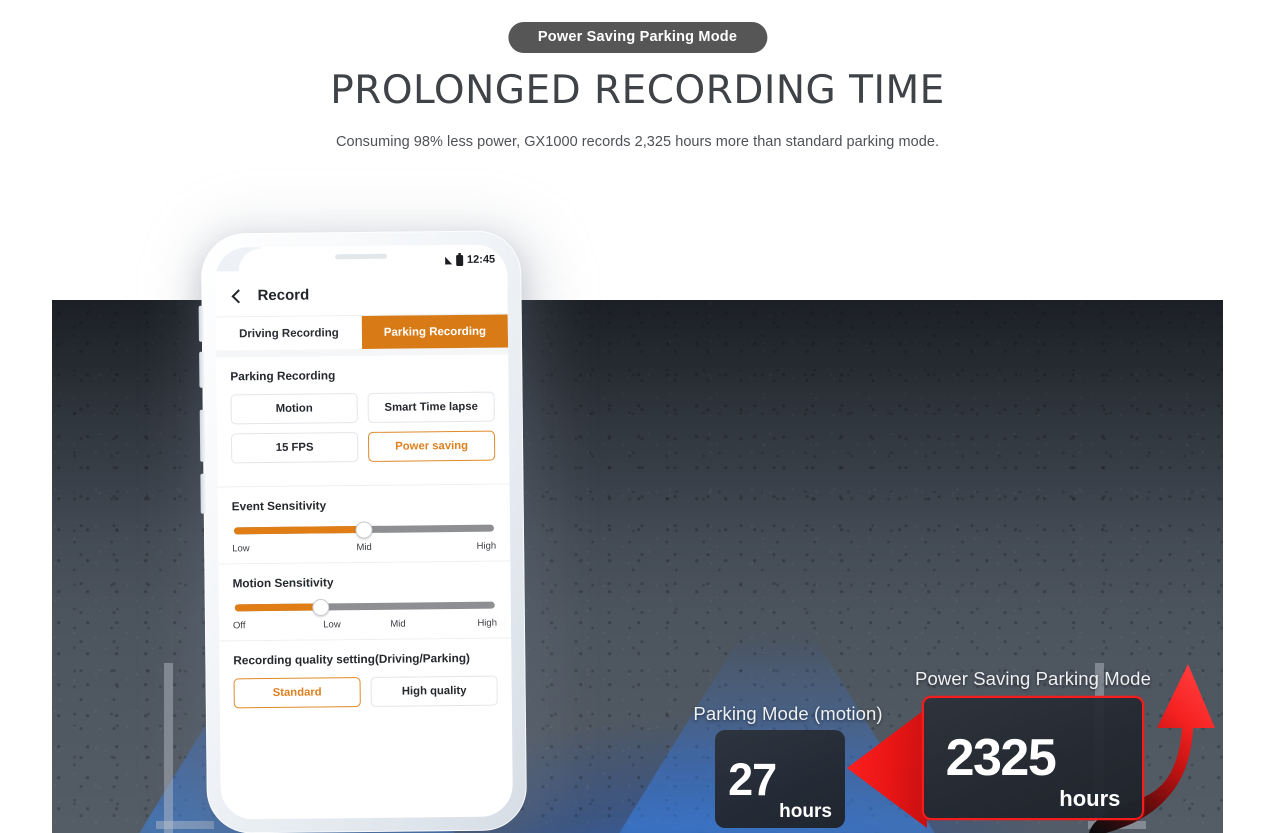 Image resolution: width=1275 pixels, height=833 pixels. Describe the element at coordinates (279, 506) in the screenshot. I see `event-sensitivity-title: Event Sensitivity` at that location.